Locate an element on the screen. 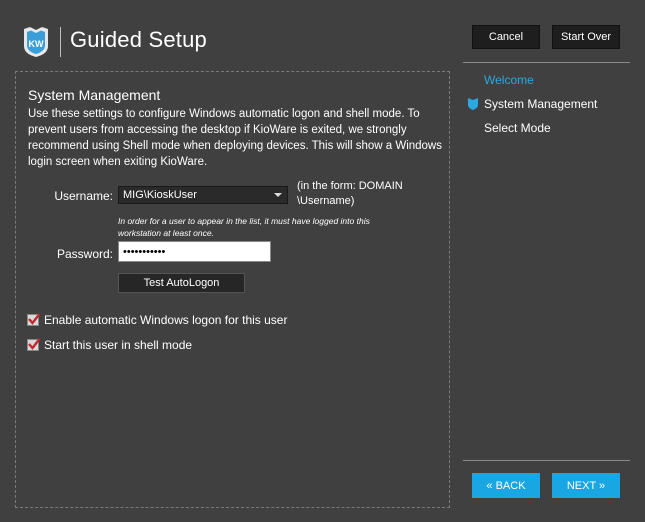  step-welcome: Welcome is located at coordinates (532, 84).